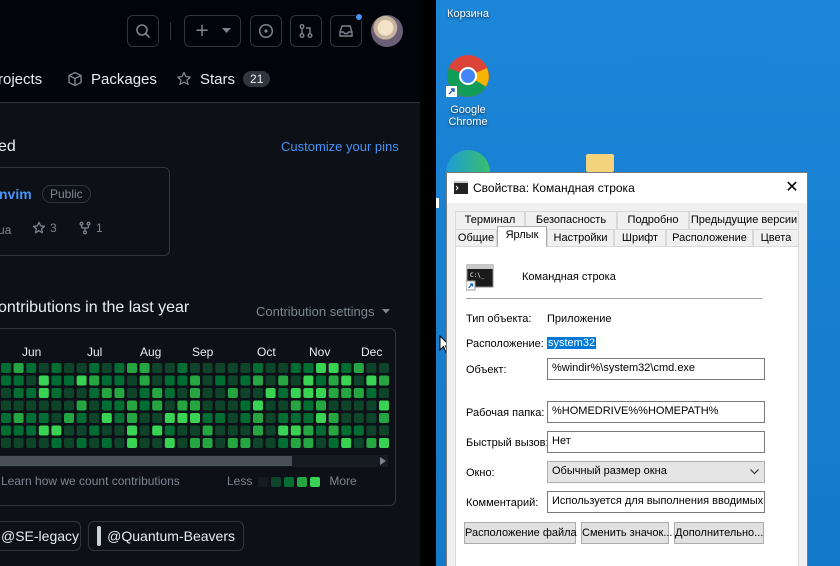  I want to click on issues-button, so click(266, 31).